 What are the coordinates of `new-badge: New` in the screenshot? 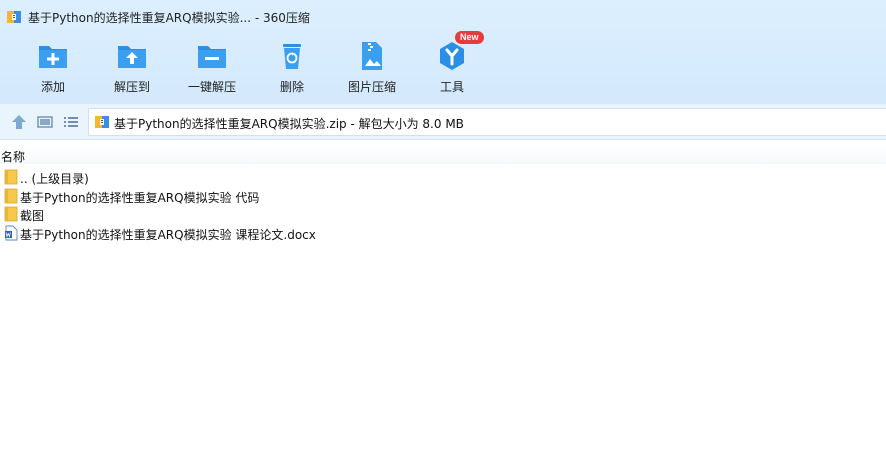 It's located at (469, 37).